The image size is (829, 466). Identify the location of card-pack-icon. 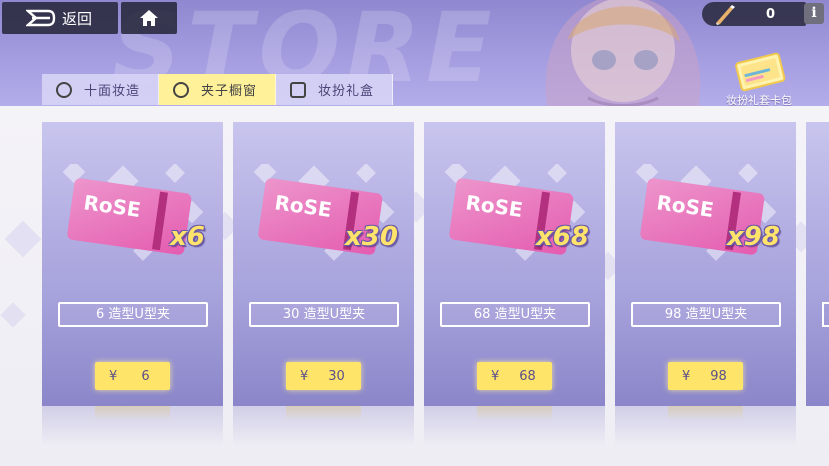
(760, 72).